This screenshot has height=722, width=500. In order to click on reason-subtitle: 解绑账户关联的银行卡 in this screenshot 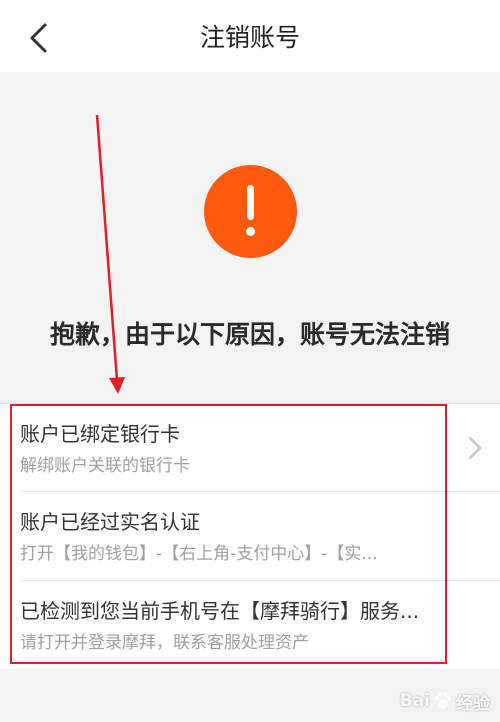, I will do `click(105, 466)`.